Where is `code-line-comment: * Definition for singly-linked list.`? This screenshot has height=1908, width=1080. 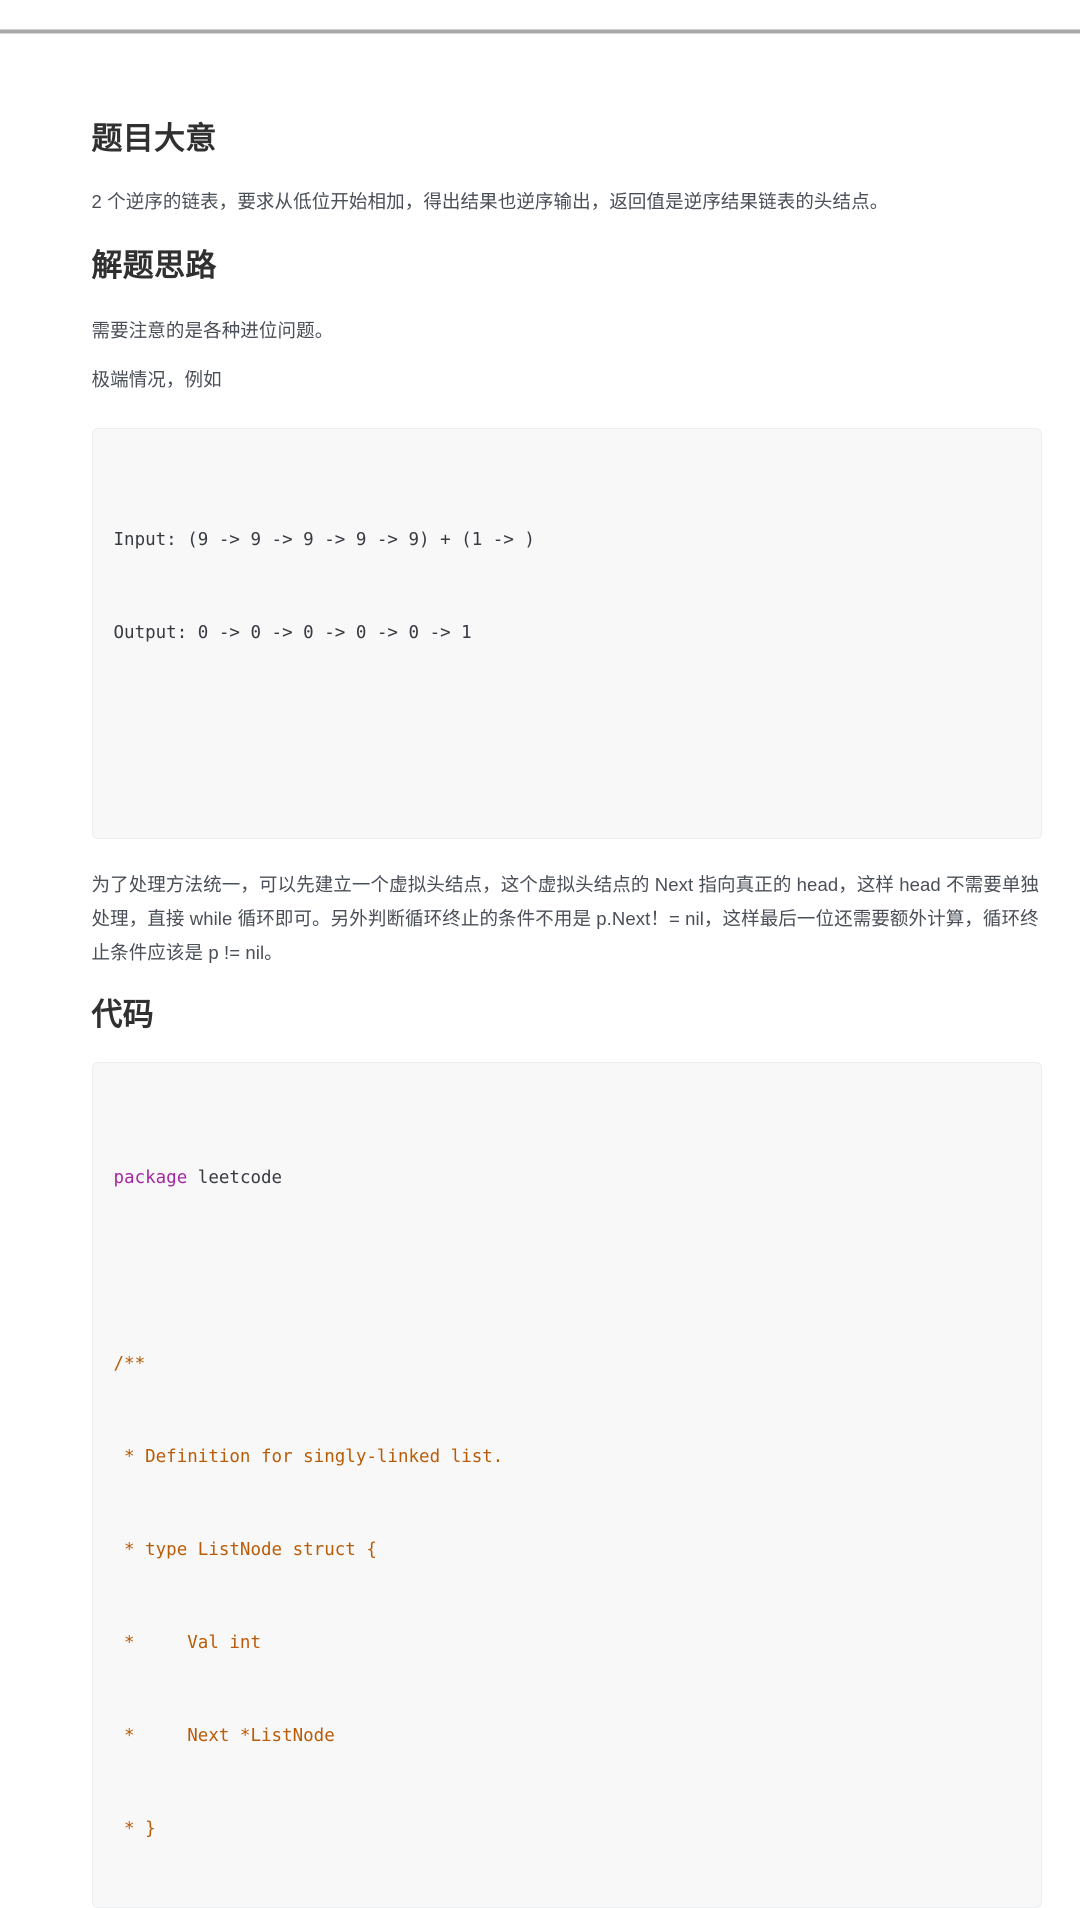
code-line-comment: * Definition for singly-linked list. is located at coordinates (308, 1457).